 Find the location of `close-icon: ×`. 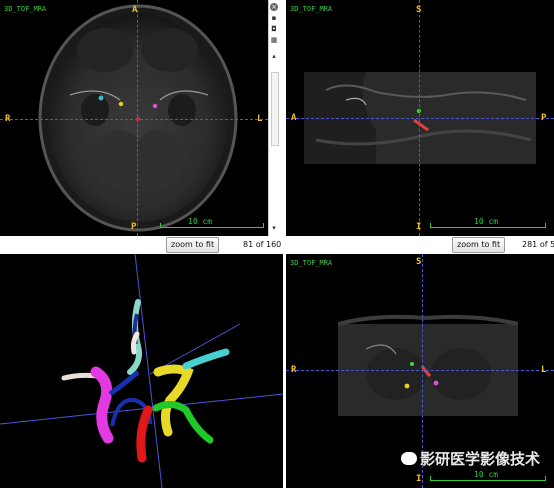

close-icon: × is located at coordinates (274, 7).